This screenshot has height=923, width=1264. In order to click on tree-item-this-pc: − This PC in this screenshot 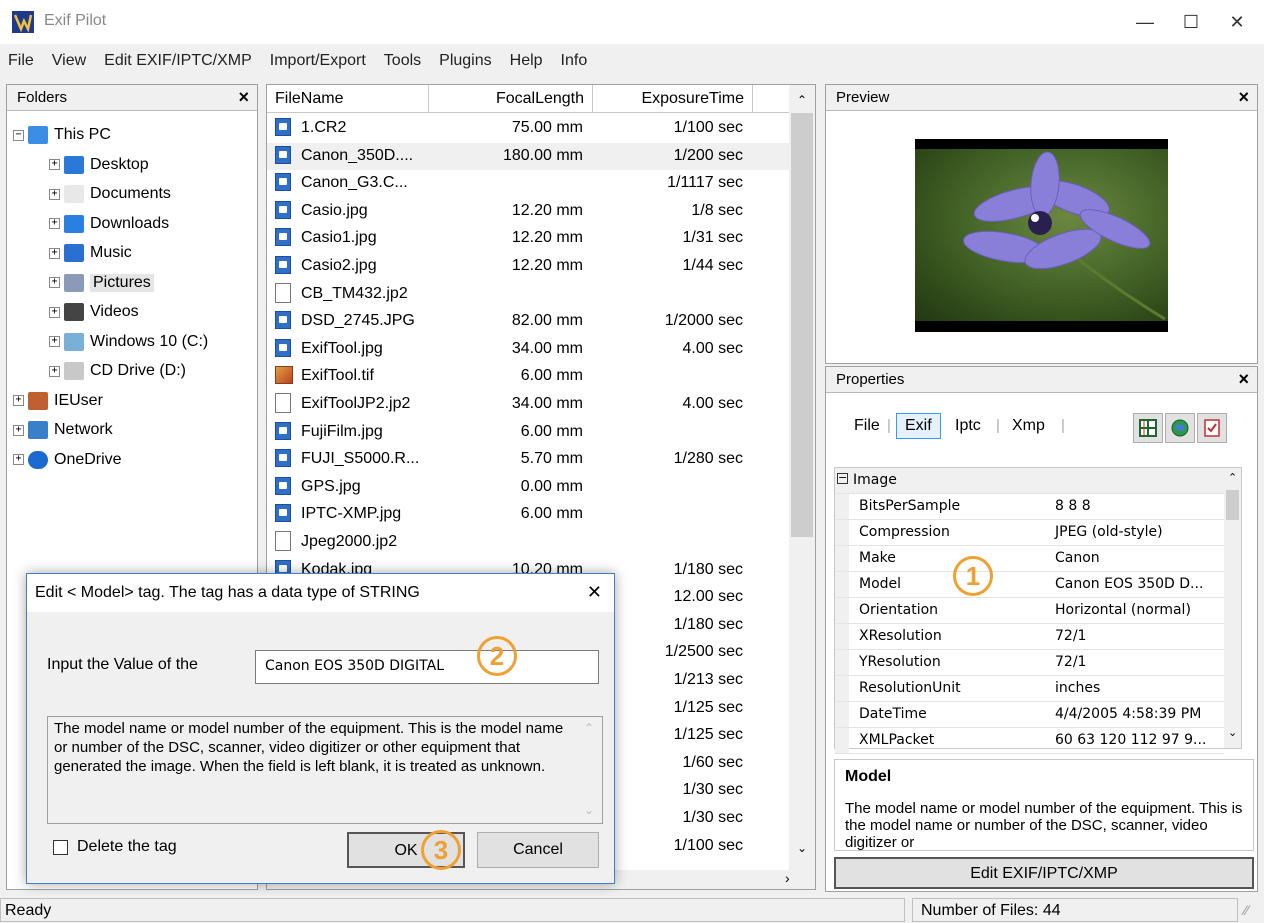, I will do `click(62, 135)`.